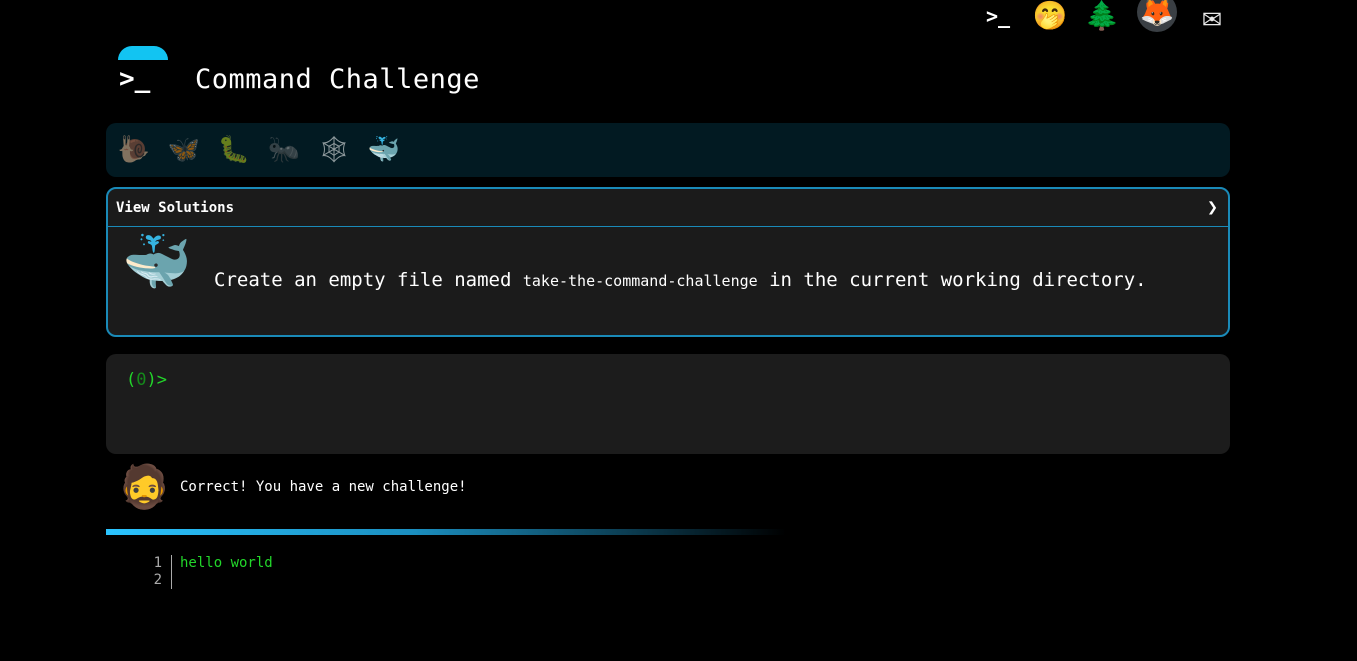 The height and width of the screenshot is (661, 1357). I want to click on logo-prompt-icon: >_, so click(135, 79).